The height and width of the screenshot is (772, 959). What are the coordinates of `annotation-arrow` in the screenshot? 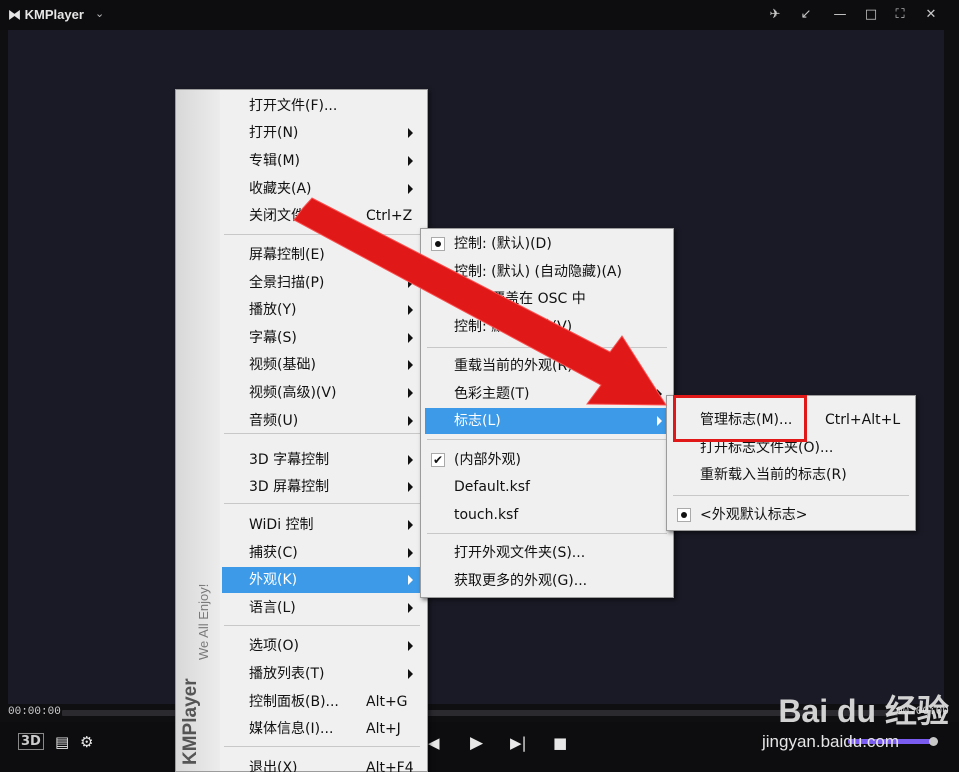 It's located at (480, 301).